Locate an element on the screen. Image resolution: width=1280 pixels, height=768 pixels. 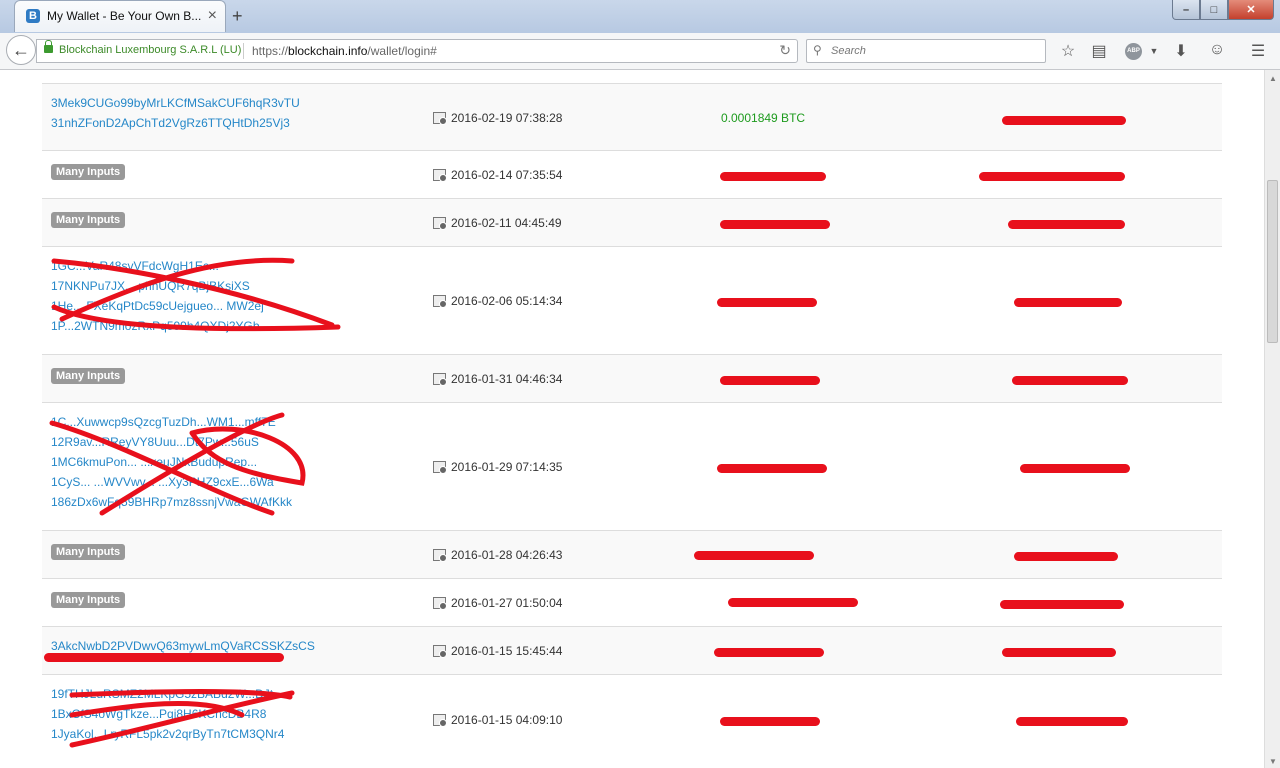
browser-tab: B My Wallet - Be Your Own B... × is located at coordinates (120, 16).